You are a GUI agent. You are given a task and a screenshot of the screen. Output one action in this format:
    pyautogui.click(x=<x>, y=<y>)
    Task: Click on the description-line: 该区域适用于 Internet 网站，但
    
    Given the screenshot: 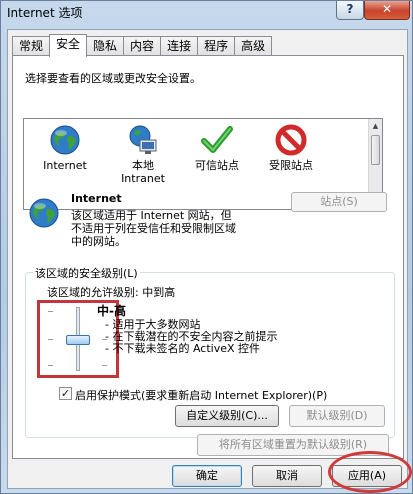 What is the action you would take?
    pyautogui.click(x=151, y=215)
    